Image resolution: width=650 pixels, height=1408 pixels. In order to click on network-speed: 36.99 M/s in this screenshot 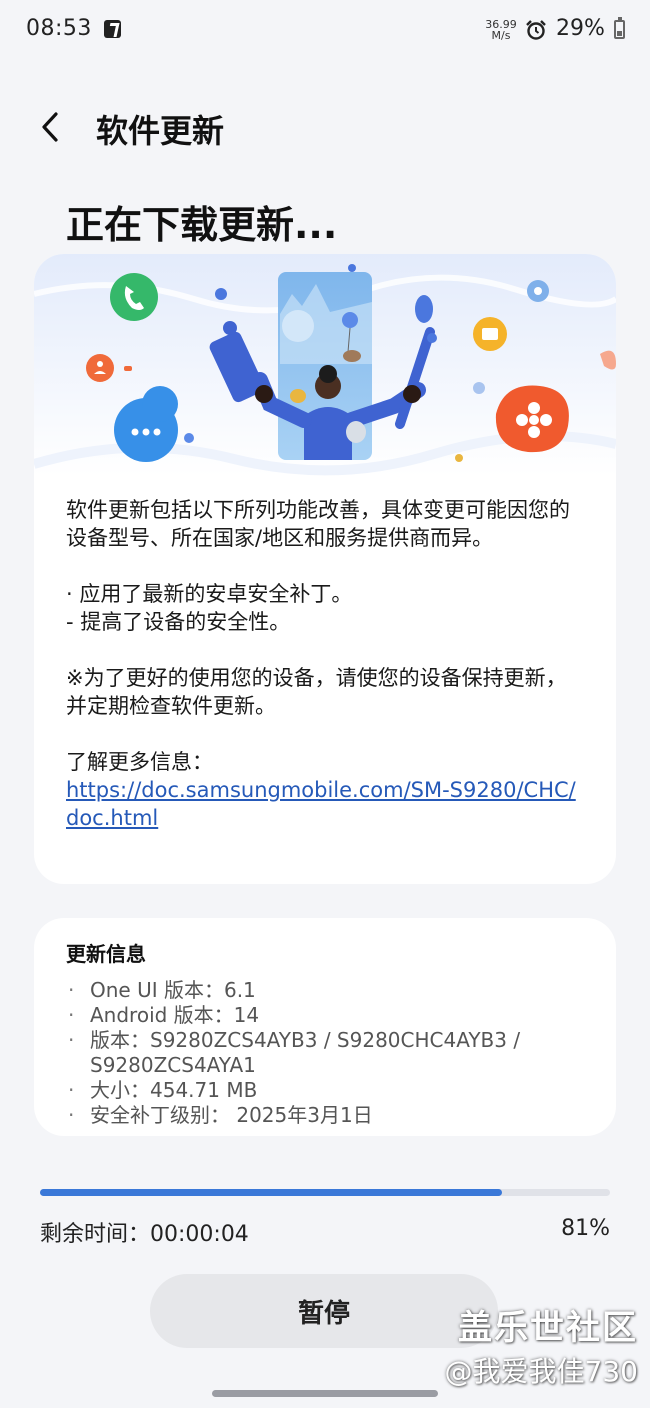, I will do `click(501, 30)`.